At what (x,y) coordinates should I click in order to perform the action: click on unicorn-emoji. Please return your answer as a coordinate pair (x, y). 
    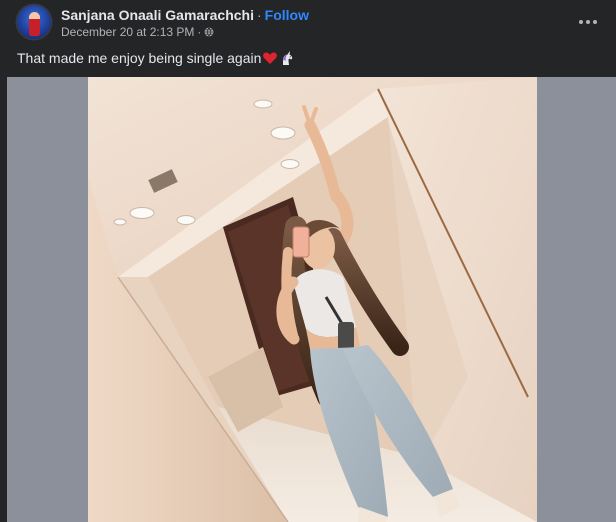
    Looking at the image, I should click on (288, 58).